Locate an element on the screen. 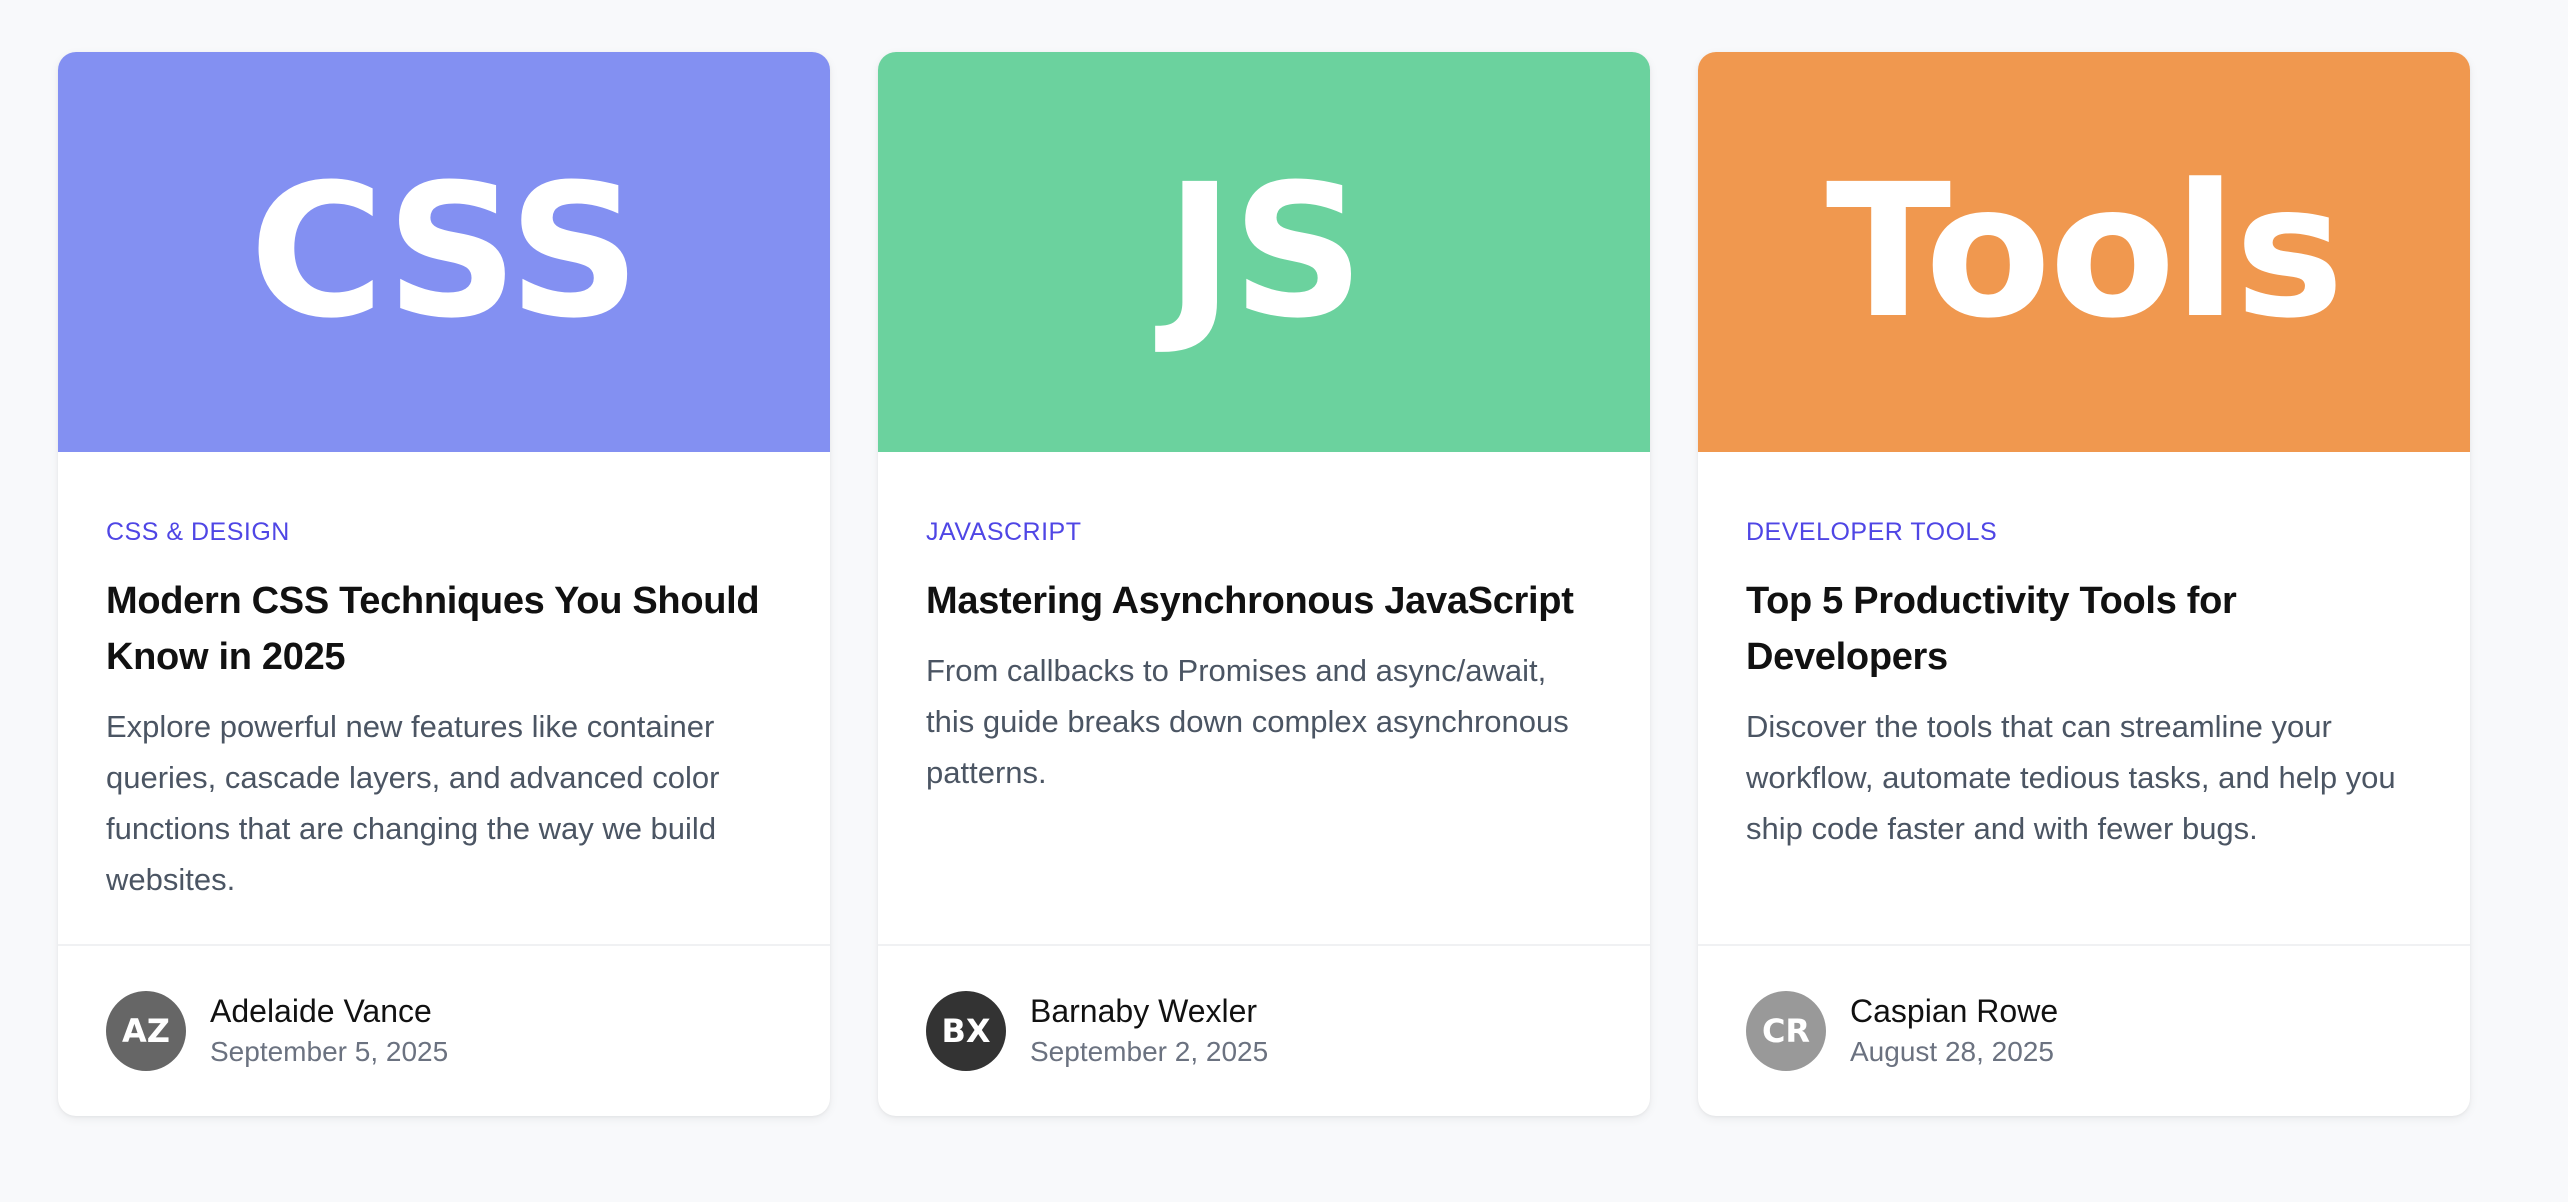  author-name: Caspian Rowe is located at coordinates (1954, 1011).